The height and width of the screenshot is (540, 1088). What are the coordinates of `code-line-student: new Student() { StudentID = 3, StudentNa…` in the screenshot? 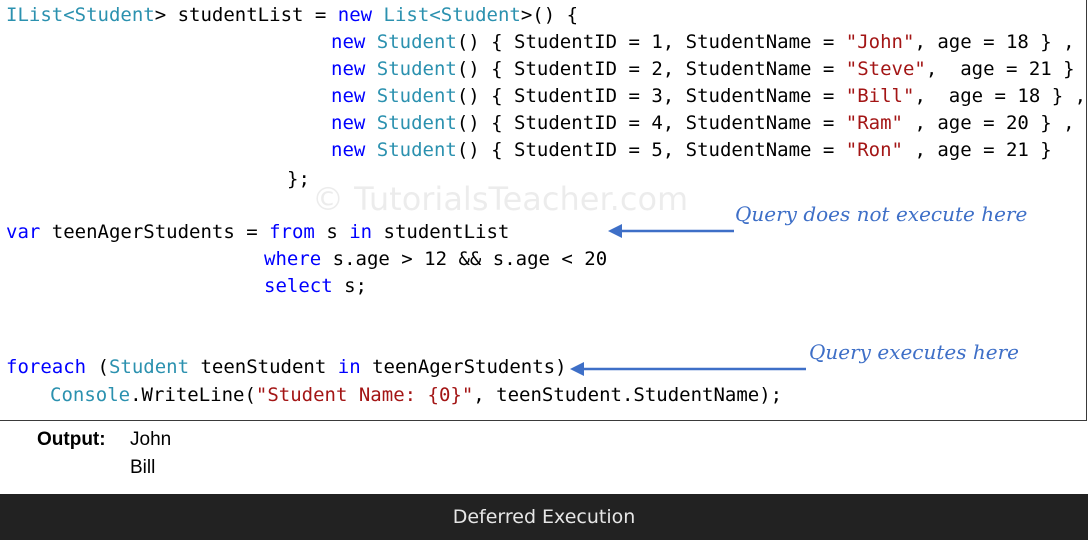 It's located at (709, 96).